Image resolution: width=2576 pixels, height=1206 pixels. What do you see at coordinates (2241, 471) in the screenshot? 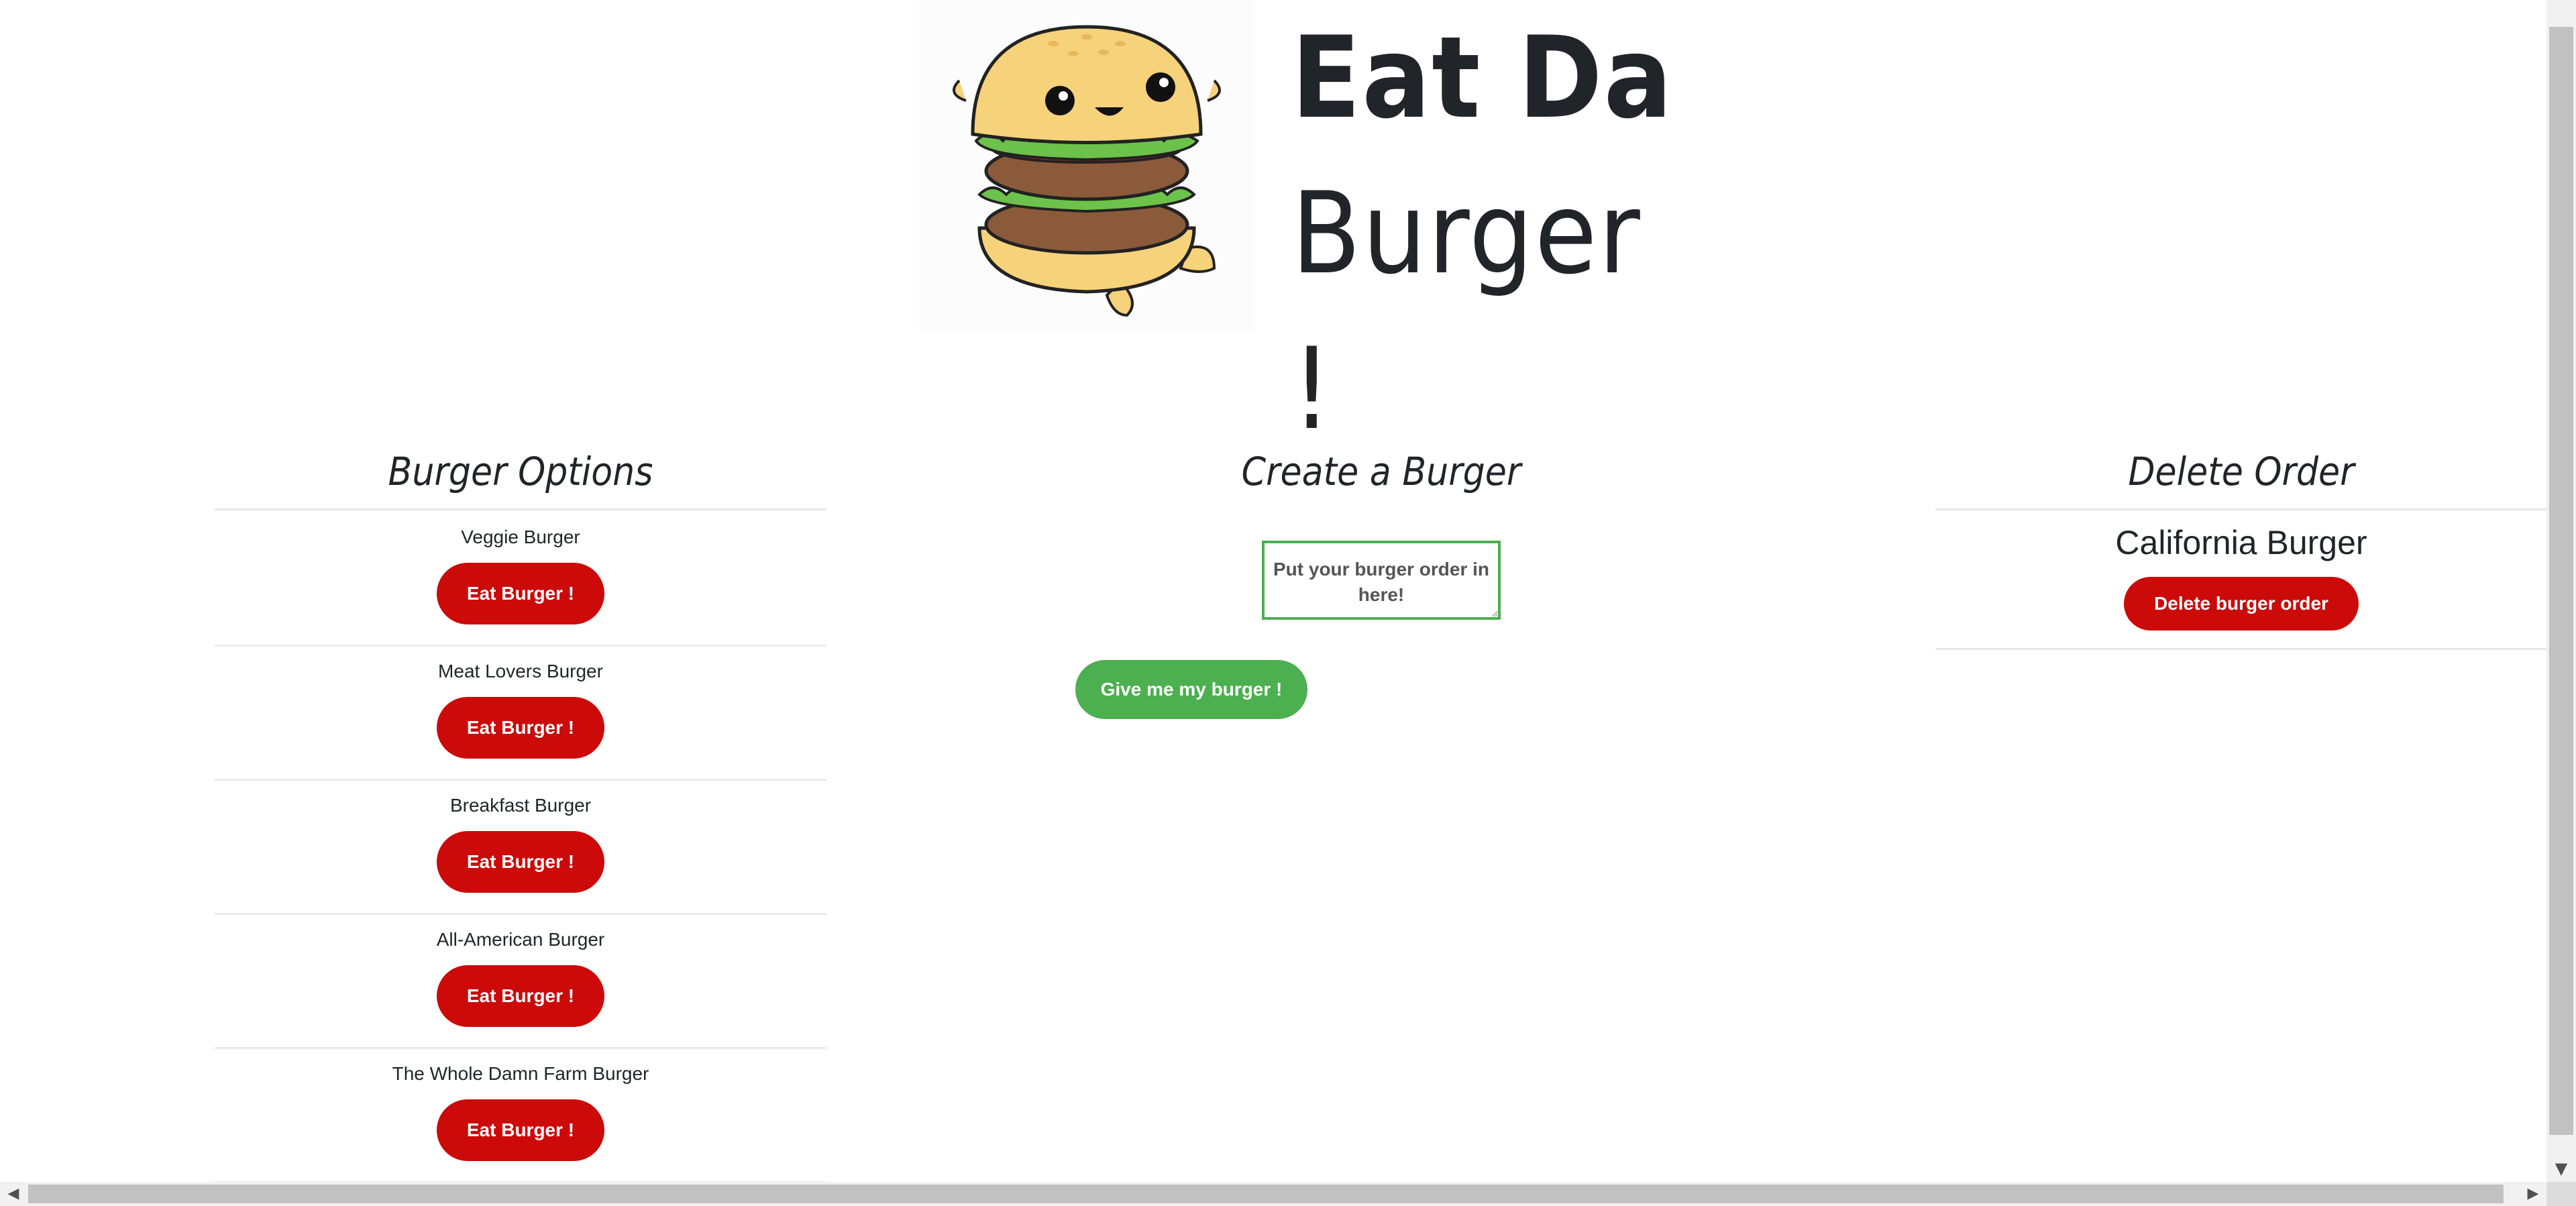
I see `delete-order-heading: Delete Order` at bounding box center [2241, 471].